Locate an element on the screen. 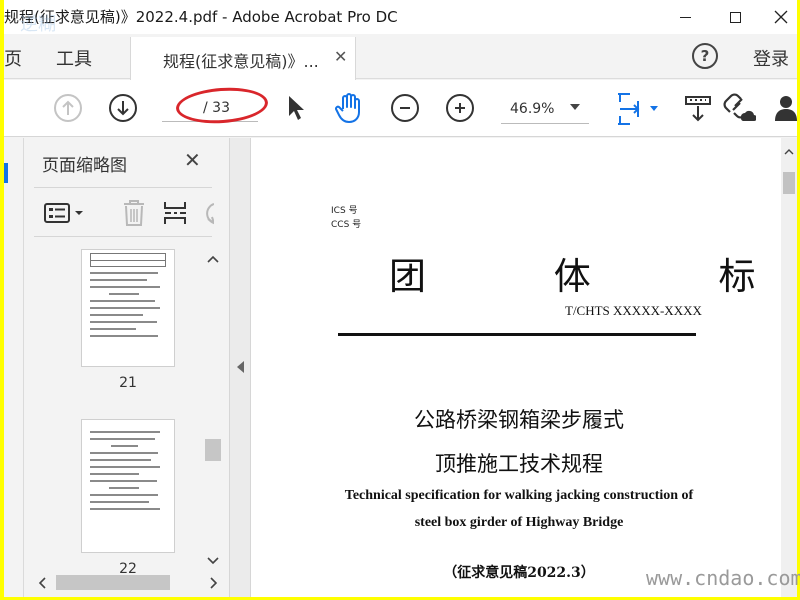 This screenshot has height=600, width=800. arrow-up-icon is located at coordinates (68, 107).